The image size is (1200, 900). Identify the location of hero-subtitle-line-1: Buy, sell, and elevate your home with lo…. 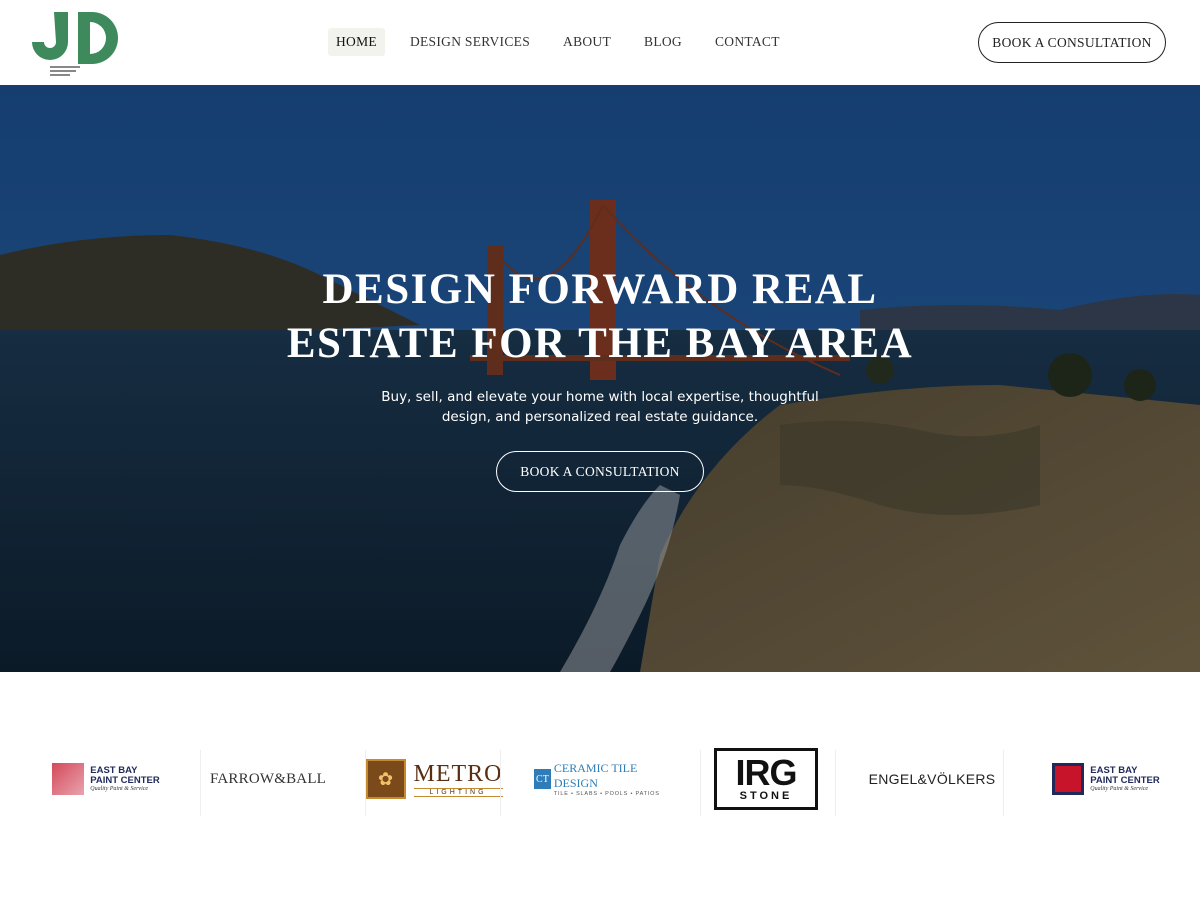
(600, 397).